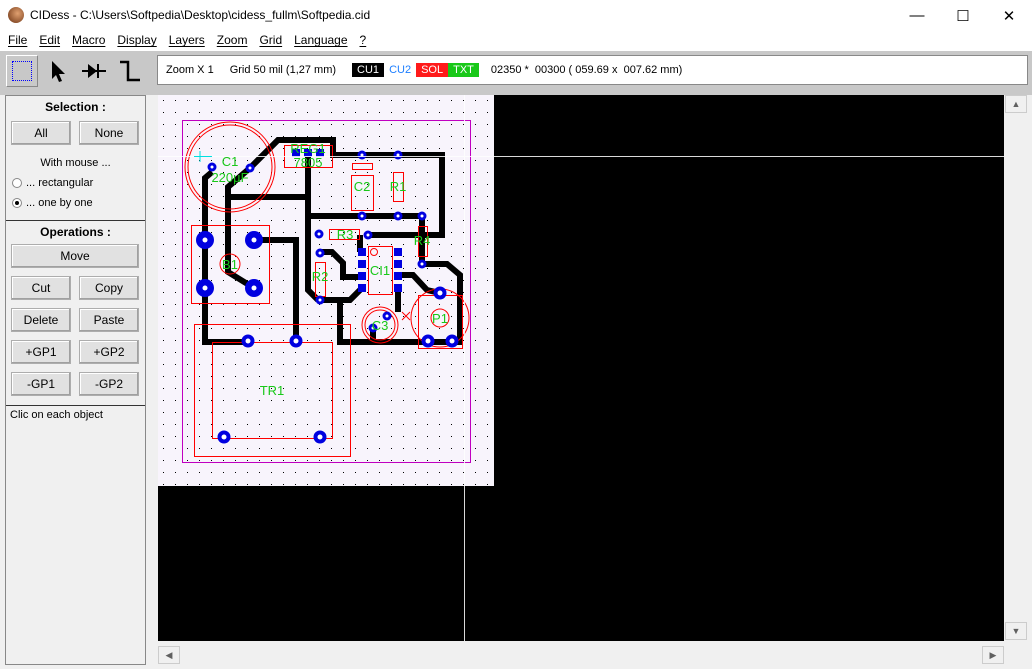  What do you see at coordinates (993, 655) in the screenshot?
I see `scroll-right-button: ▶` at bounding box center [993, 655].